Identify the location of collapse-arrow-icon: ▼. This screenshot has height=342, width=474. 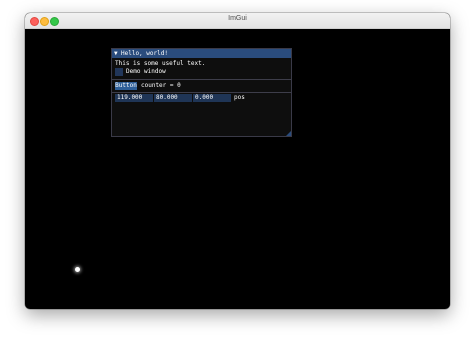
(116, 53).